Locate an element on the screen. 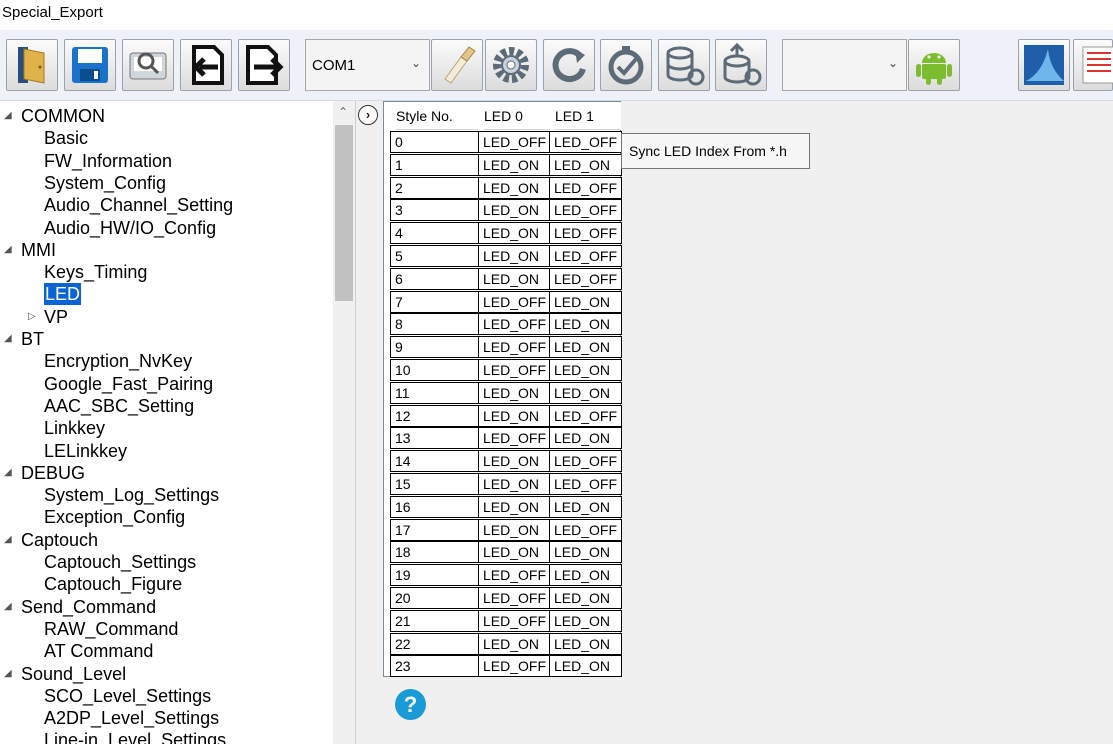 The image size is (1113, 744). tree-item: ◢ BT is located at coordinates (166, 339).